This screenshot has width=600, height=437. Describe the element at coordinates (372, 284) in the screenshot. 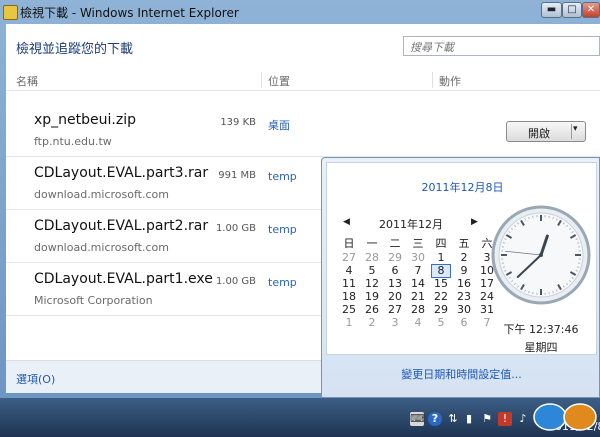

I see `calendar-day: 12` at that location.